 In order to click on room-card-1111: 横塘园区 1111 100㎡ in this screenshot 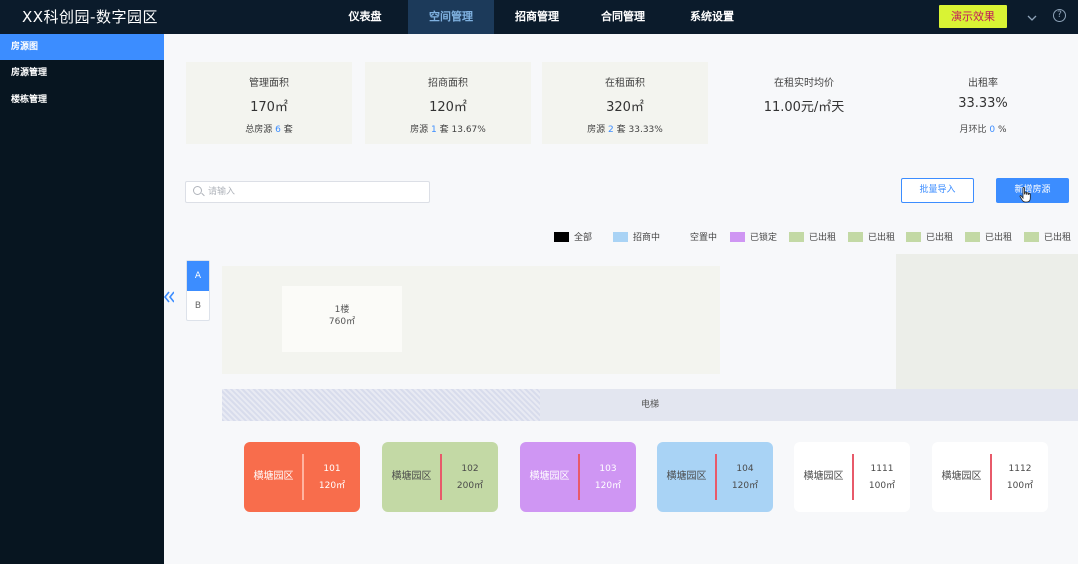, I will do `click(852, 477)`.